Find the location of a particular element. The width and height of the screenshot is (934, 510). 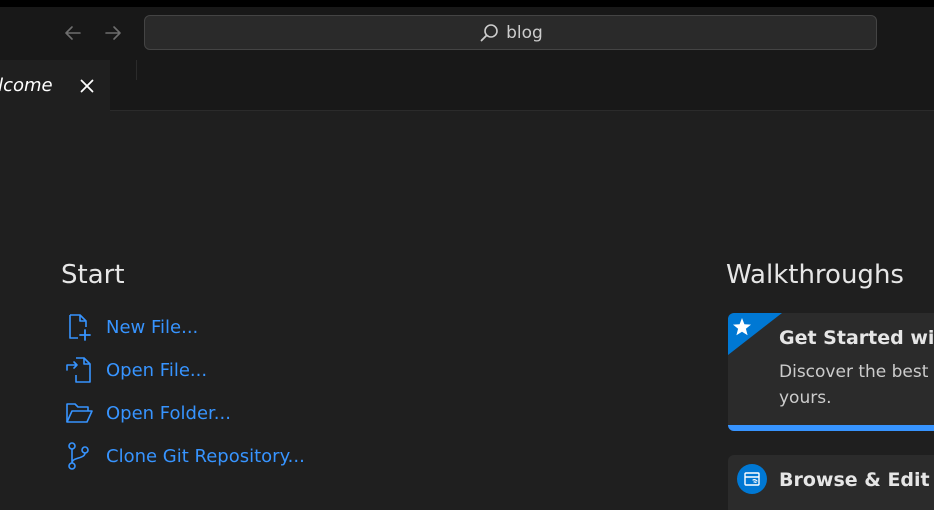

back-button is located at coordinates (73, 33).